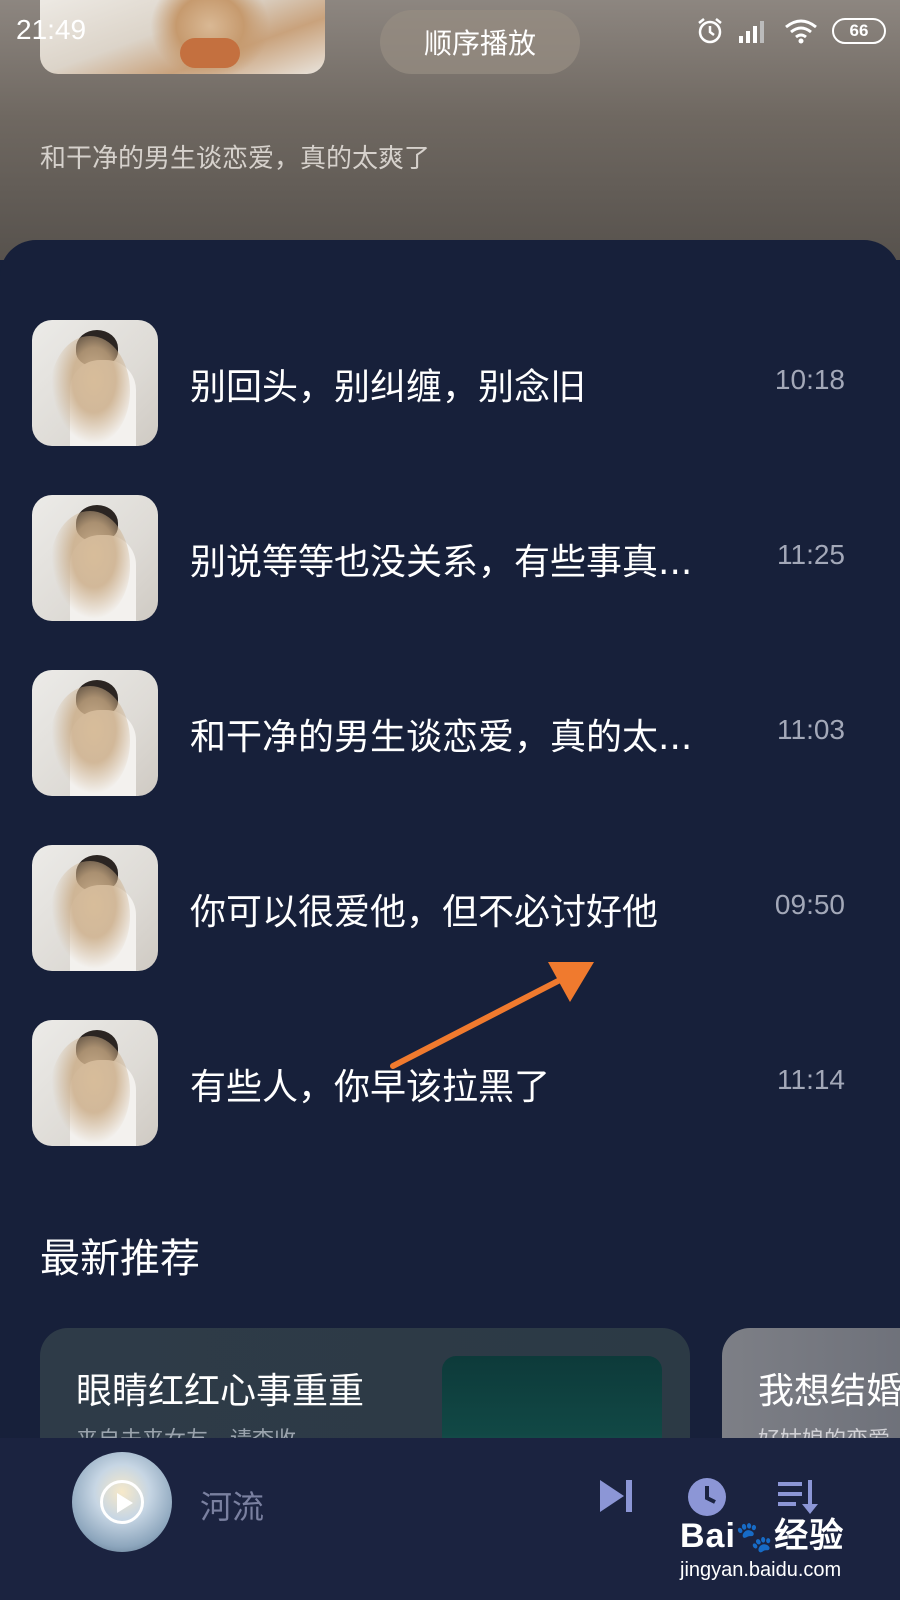 This screenshot has height=1600, width=900. Describe the element at coordinates (811, 1079) in the screenshot. I see `track-duration: 11:14` at that location.